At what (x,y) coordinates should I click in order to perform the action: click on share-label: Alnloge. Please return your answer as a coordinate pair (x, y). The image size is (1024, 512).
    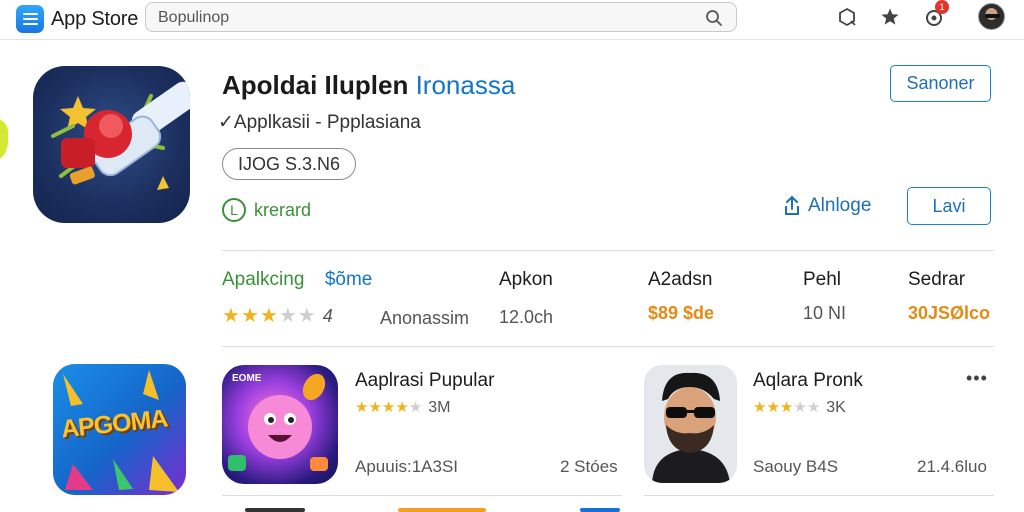
    Looking at the image, I should click on (840, 205).